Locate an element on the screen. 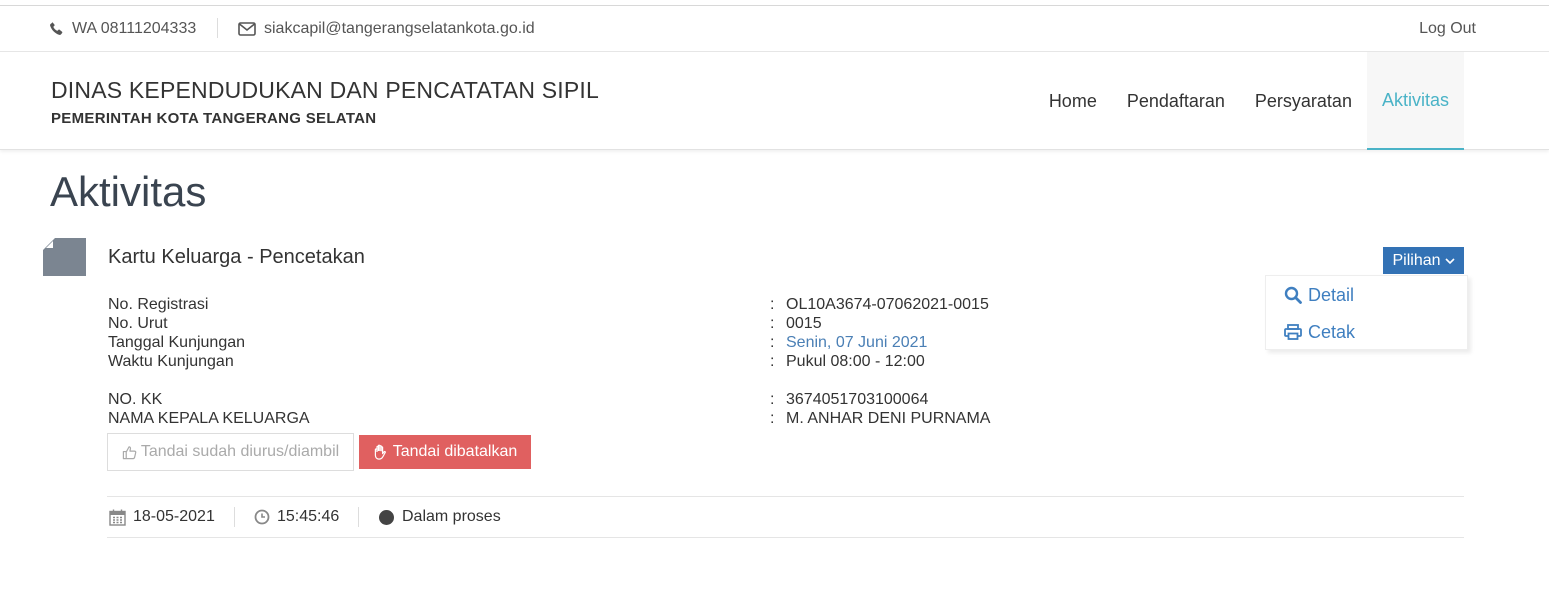 Image resolution: width=1549 pixels, height=609 pixels. calendar-icon is located at coordinates (117, 517).